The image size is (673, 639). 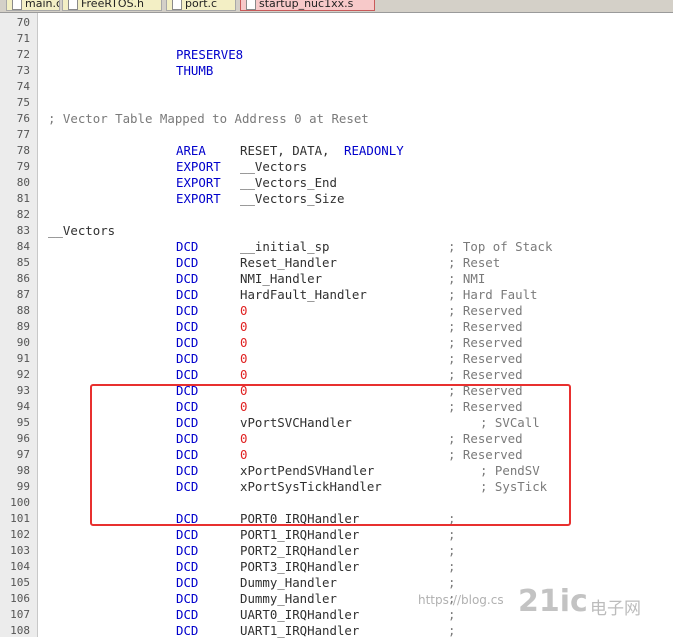 What do you see at coordinates (336, 71) in the screenshot?
I see `code-line: 73 THUMB` at bounding box center [336, 71].